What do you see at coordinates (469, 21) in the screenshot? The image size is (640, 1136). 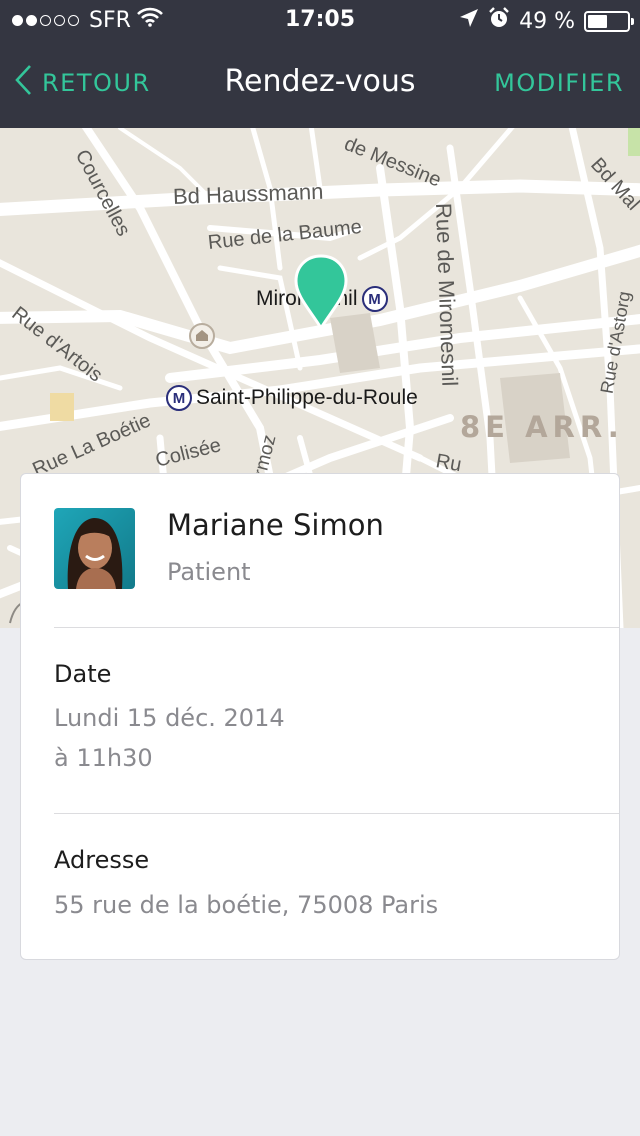 I see `location-arrow-icon` at bounding box center [469, 21].